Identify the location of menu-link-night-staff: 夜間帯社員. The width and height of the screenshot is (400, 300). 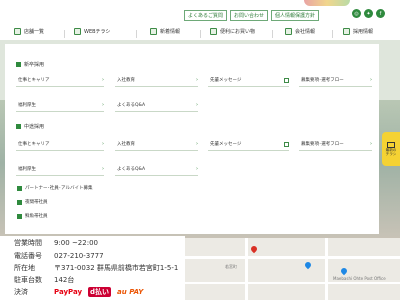
(32, 202).